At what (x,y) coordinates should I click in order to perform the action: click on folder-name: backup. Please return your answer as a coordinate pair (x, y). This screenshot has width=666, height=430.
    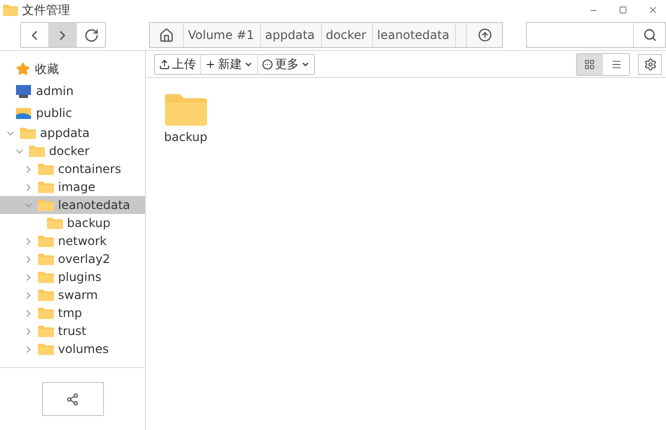
    Looking at the image, I should click on (88, 223).